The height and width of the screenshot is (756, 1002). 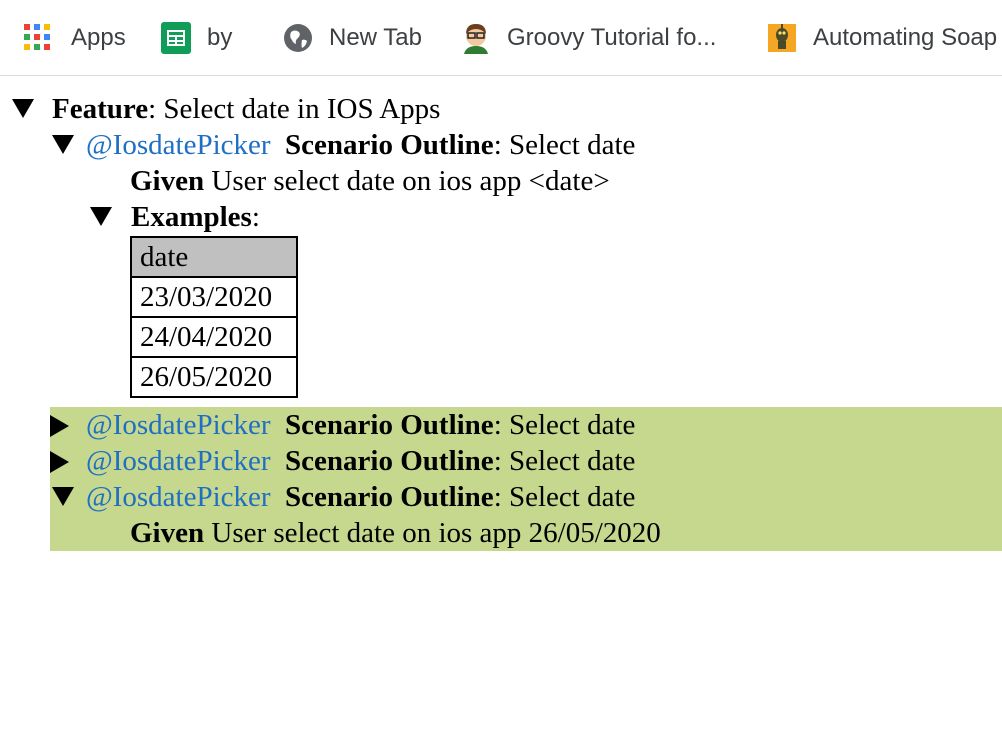 I want to click on table-row: 24/04/2020, so click(x=214, y=337).